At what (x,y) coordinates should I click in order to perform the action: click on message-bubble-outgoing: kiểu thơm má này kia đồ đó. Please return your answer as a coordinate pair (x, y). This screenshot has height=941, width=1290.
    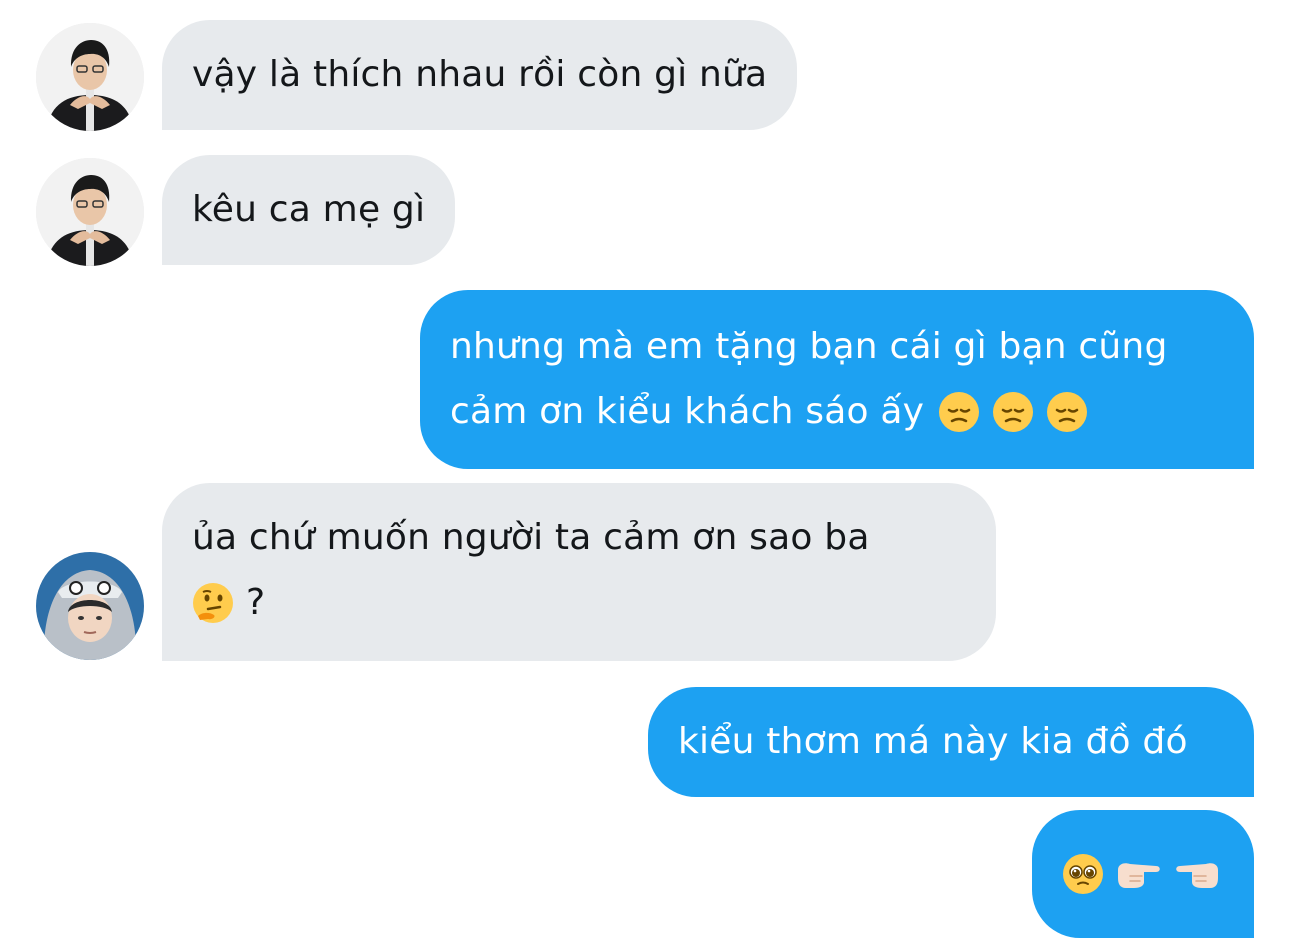
    Looking at the image, I should click on (951, 742).